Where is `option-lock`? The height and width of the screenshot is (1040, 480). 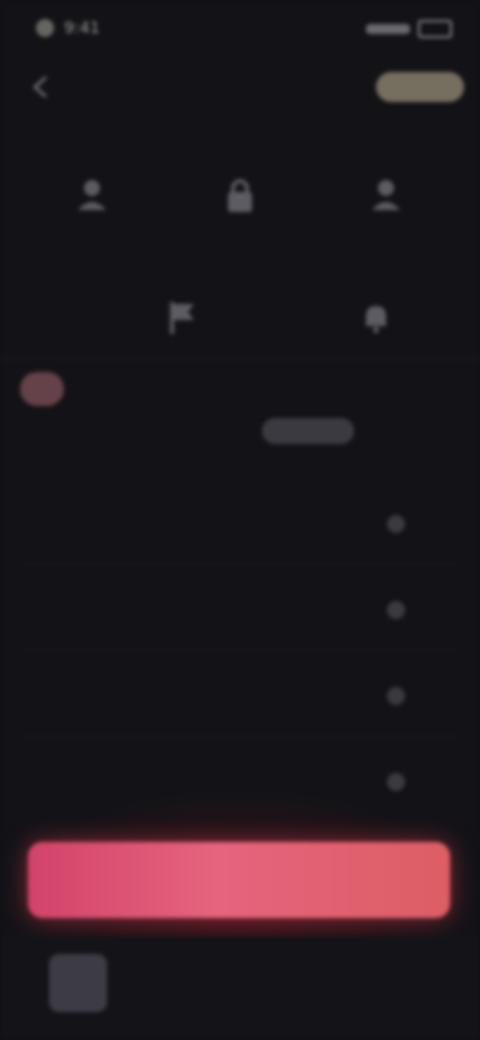
option-lock is located at coordinates (240, 198).